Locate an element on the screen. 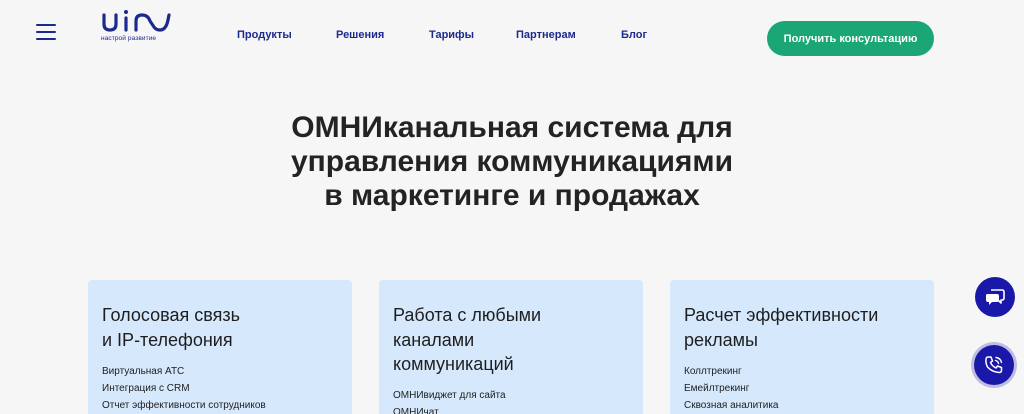 Image resolution: width=1024 pixels, height=414 pixels. list-item: ОМНИчат is located at coordinates (449, 409).